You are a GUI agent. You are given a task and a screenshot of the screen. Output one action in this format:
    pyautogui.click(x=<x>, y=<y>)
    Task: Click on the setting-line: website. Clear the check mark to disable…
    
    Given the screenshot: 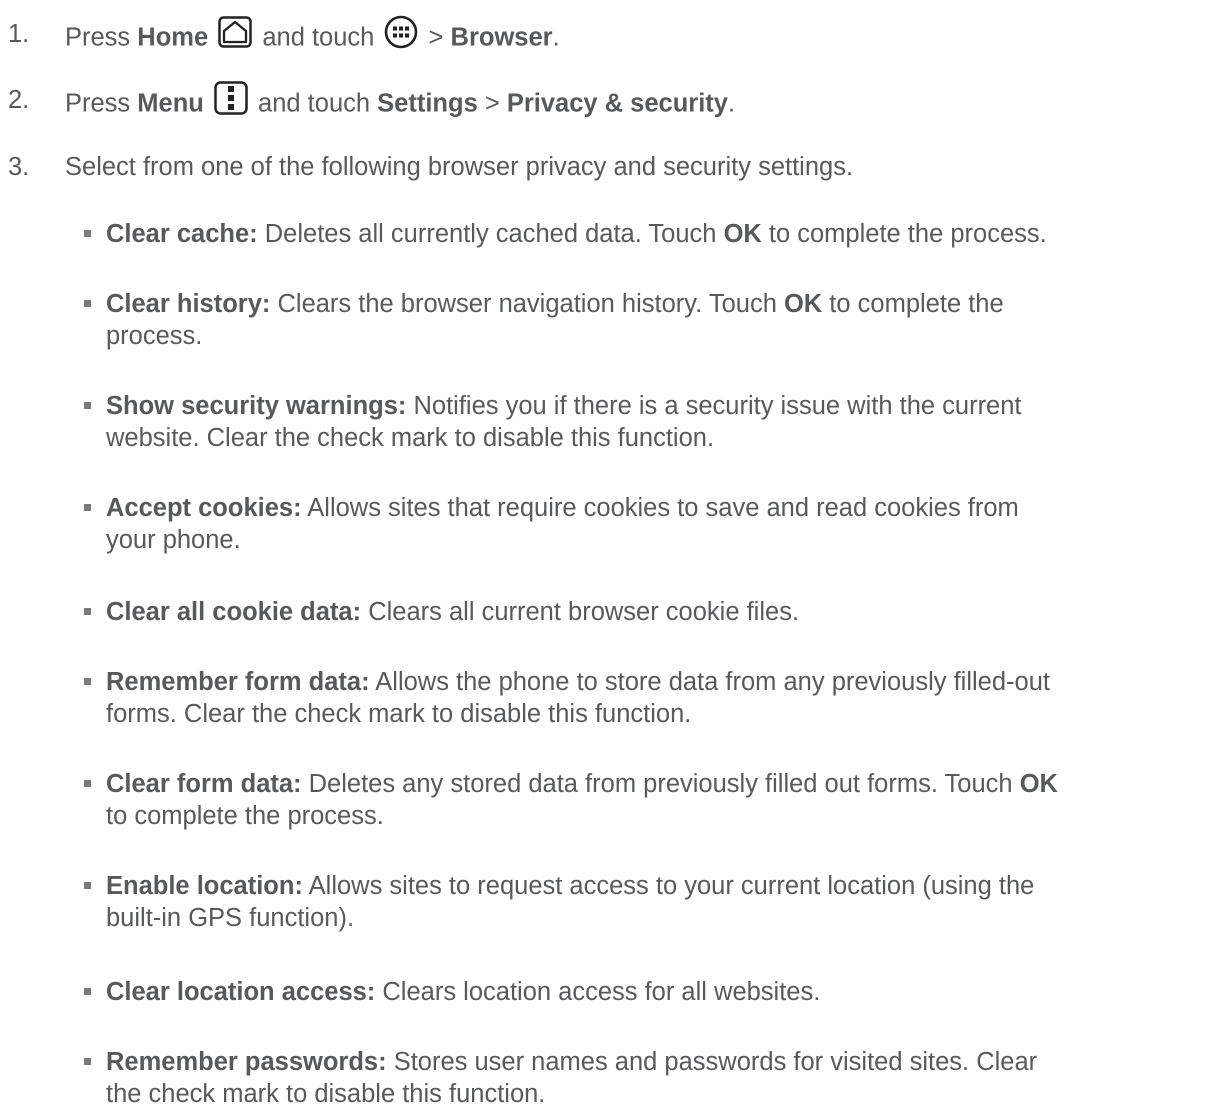 What is the action you would take?
    pyautogui.click(x=656, y=438)
    